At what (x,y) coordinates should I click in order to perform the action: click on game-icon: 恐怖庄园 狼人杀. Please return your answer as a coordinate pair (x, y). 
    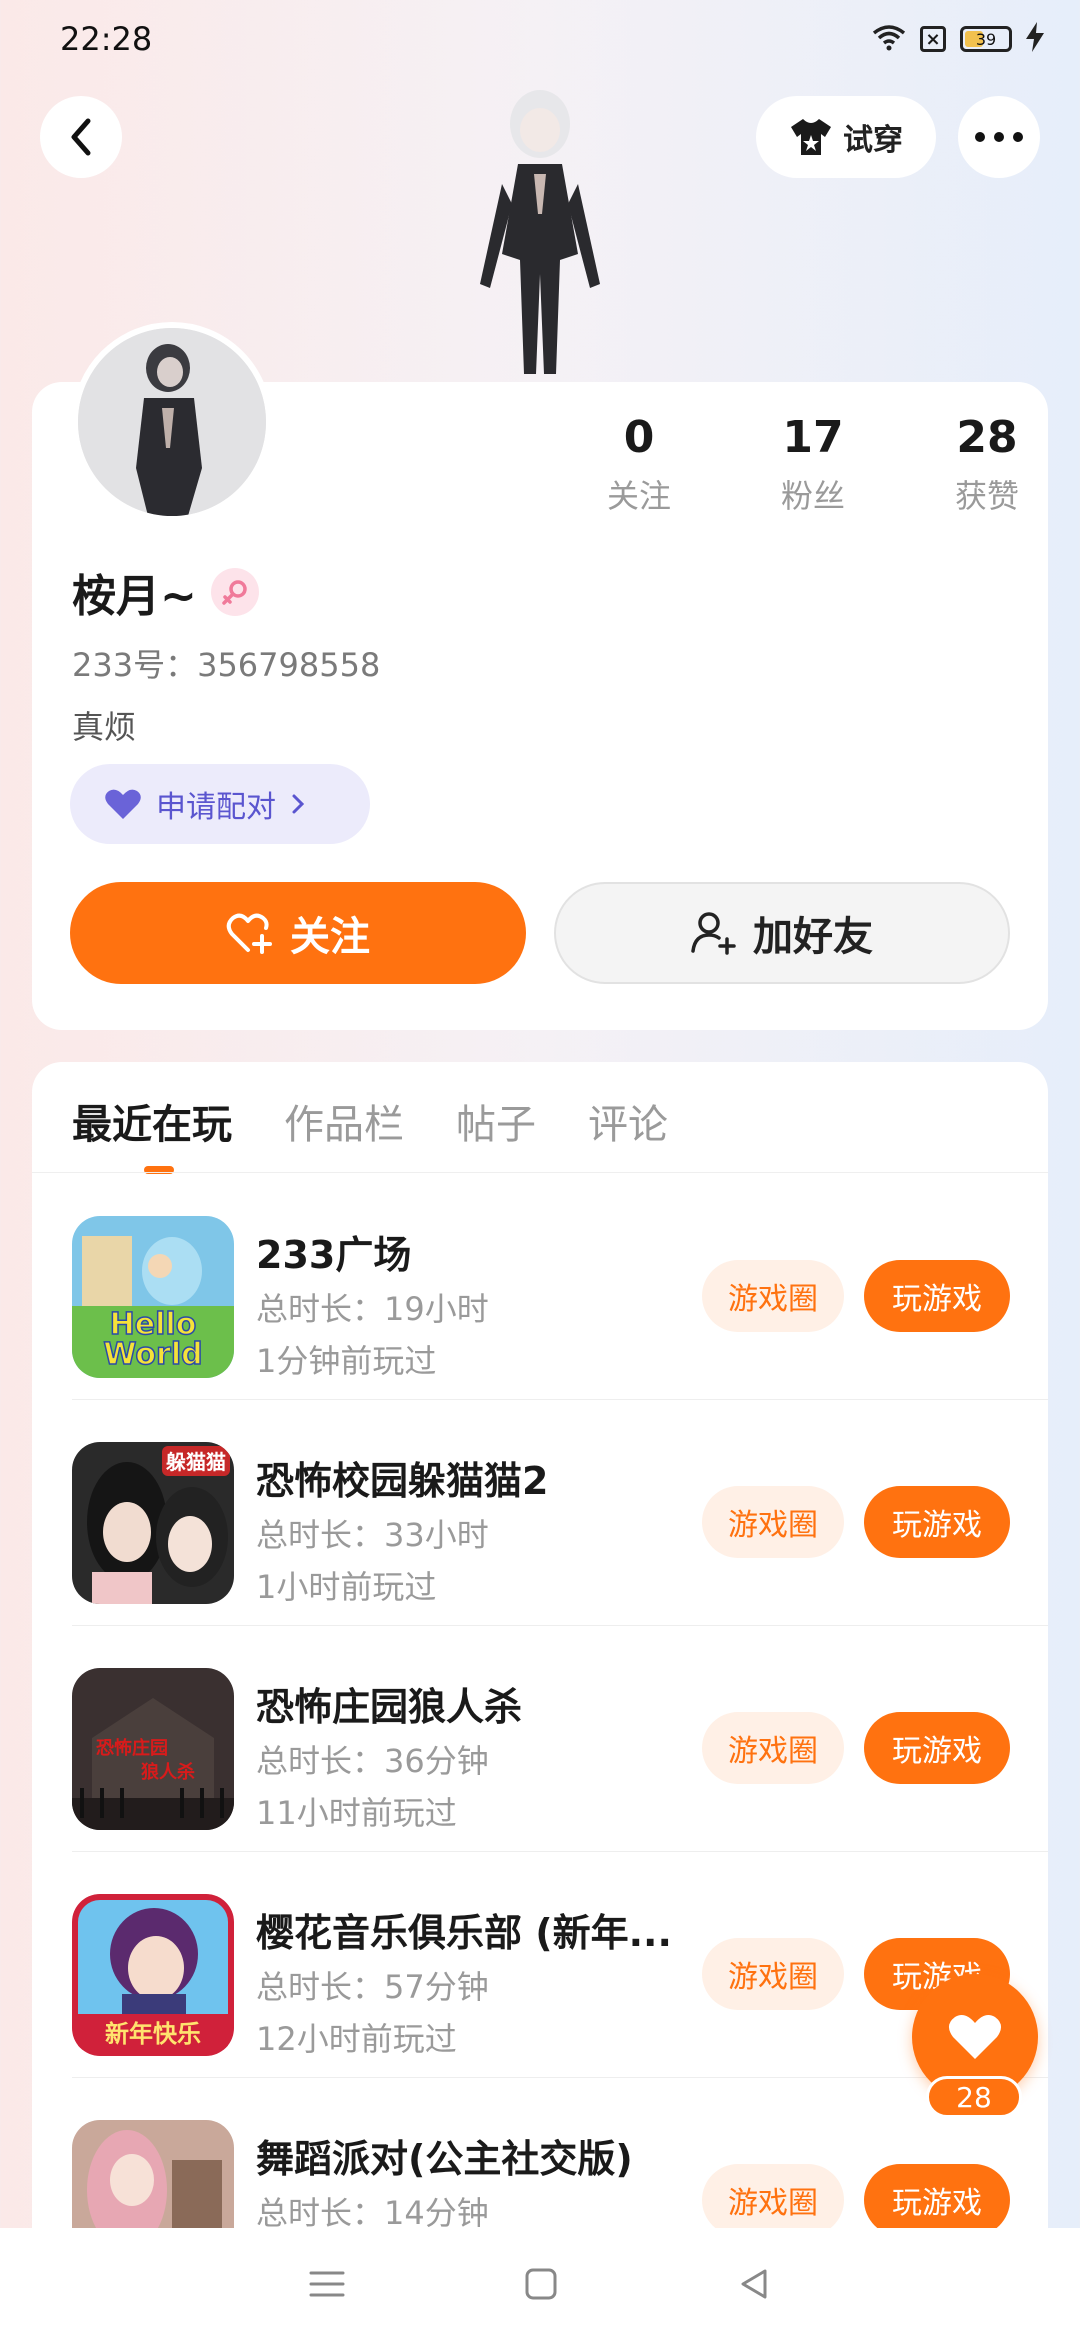
    Looking at the image, I should click on (153, 1749).